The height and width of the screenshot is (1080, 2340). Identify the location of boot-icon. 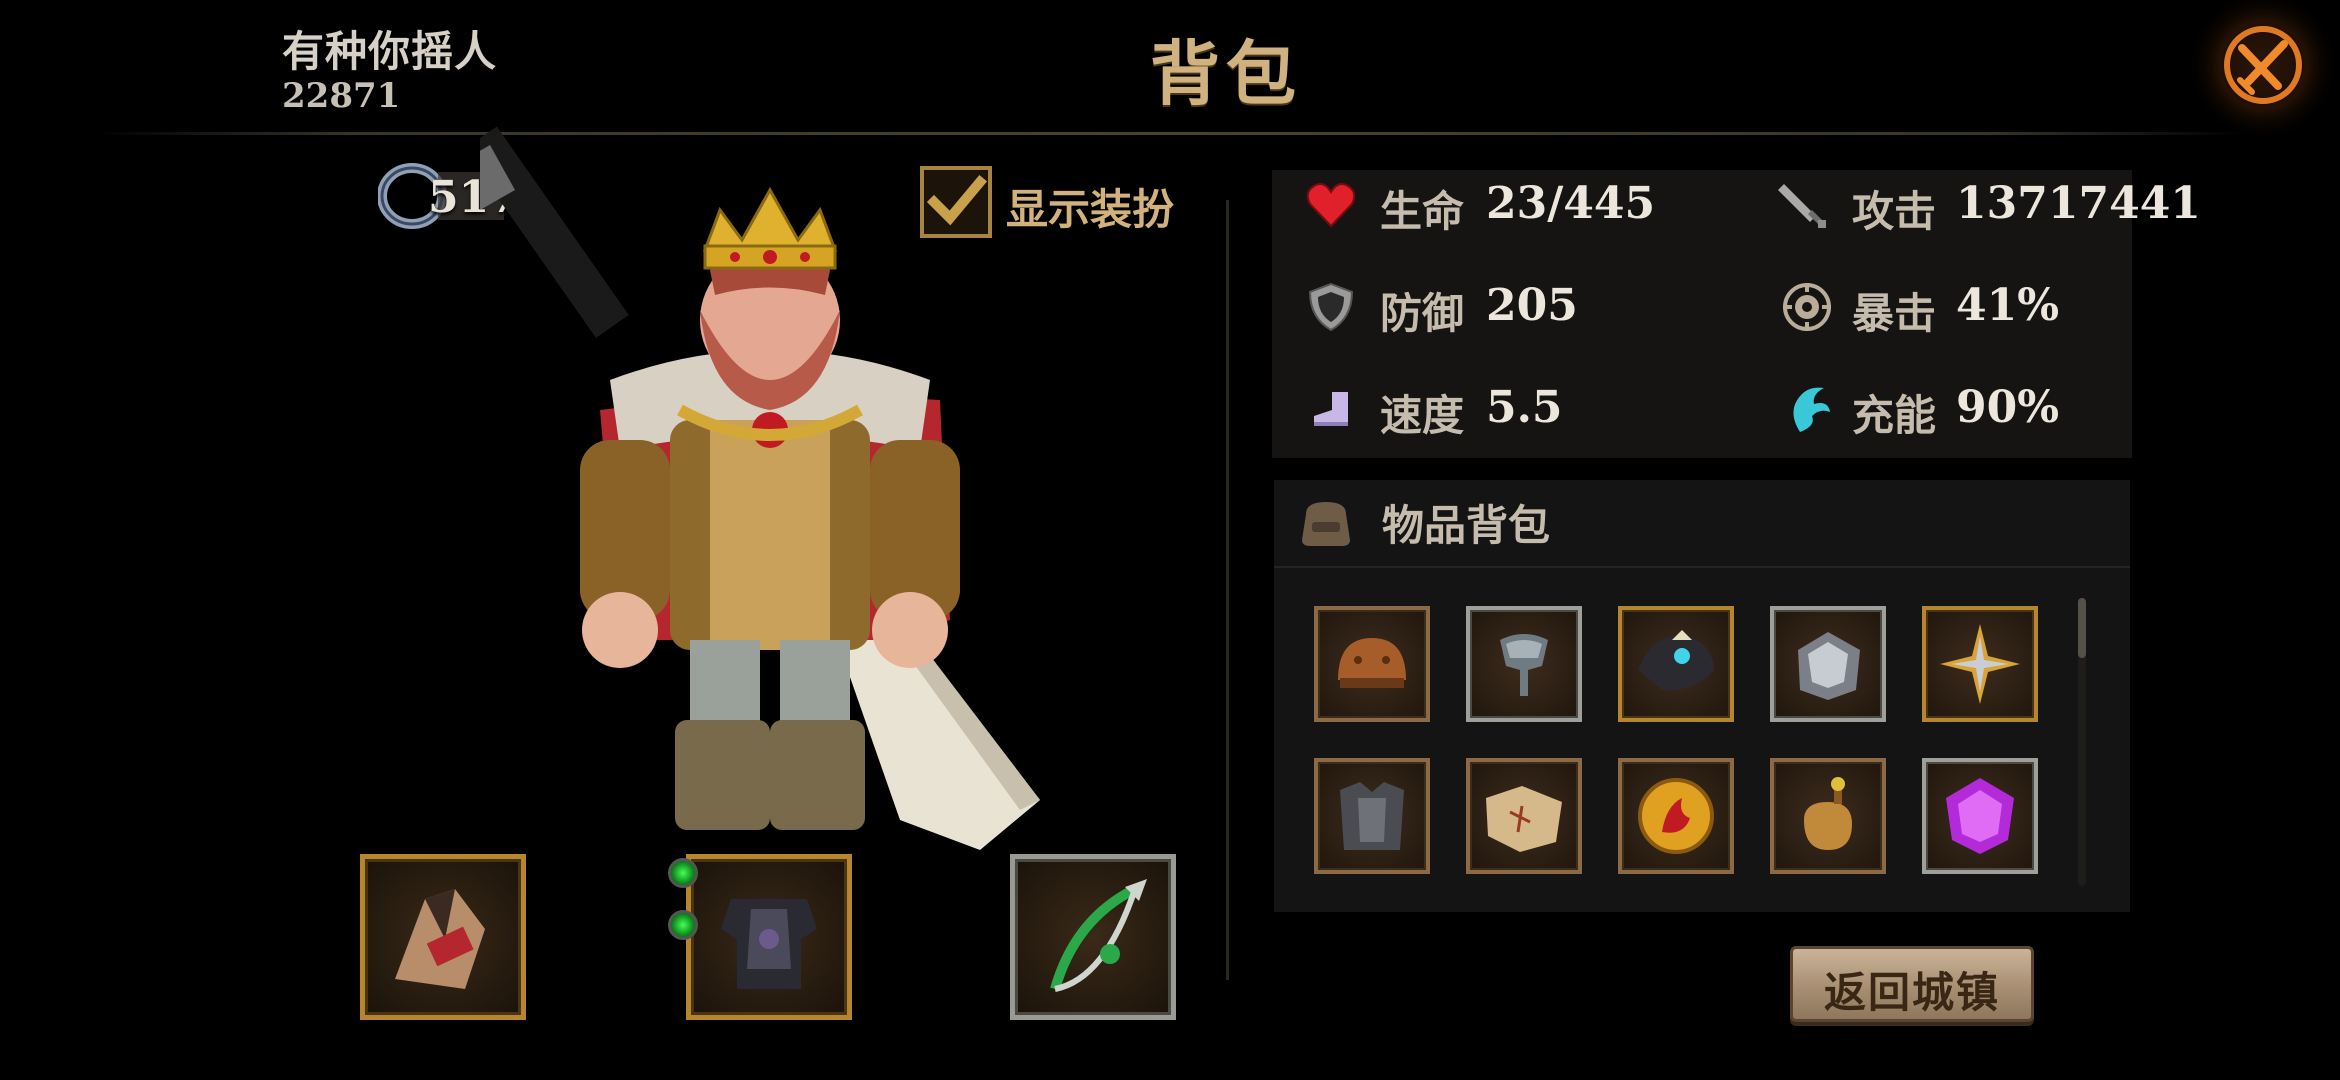
(1331, 409).